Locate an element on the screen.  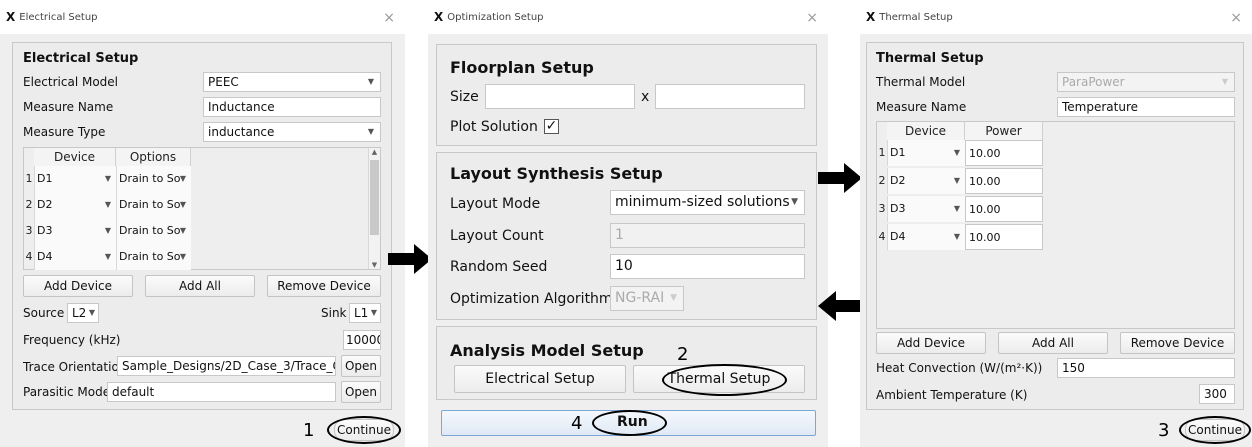
row-number: 2 is located at coordinates (882, 180).